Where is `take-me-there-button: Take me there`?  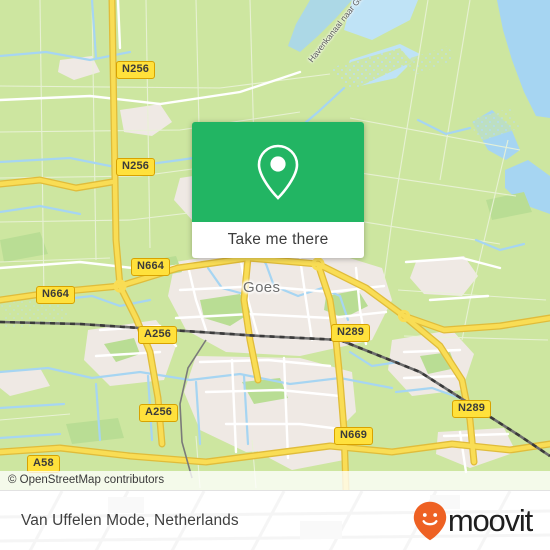 take-me-there-button: Take me there is located at coordinates (278, 240).